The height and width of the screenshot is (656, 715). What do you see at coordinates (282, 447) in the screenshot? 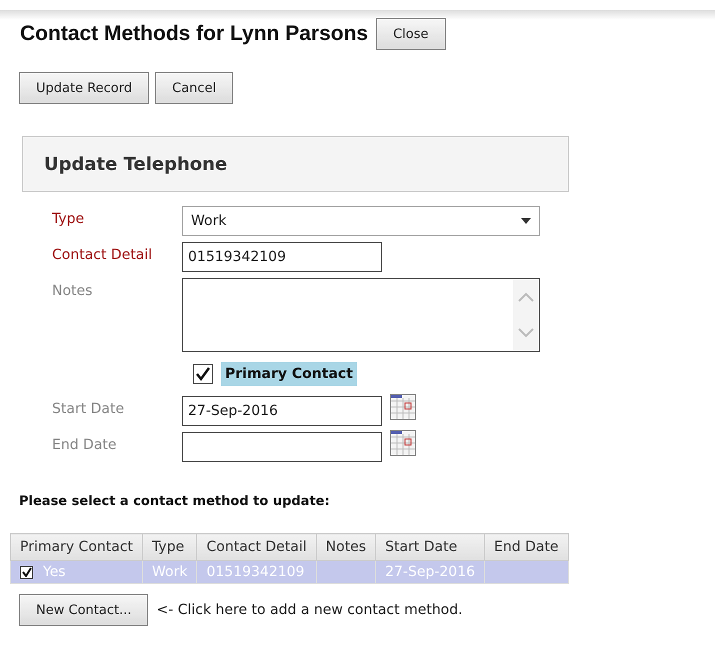
I see `date-field` at bounding box center [282, 447].